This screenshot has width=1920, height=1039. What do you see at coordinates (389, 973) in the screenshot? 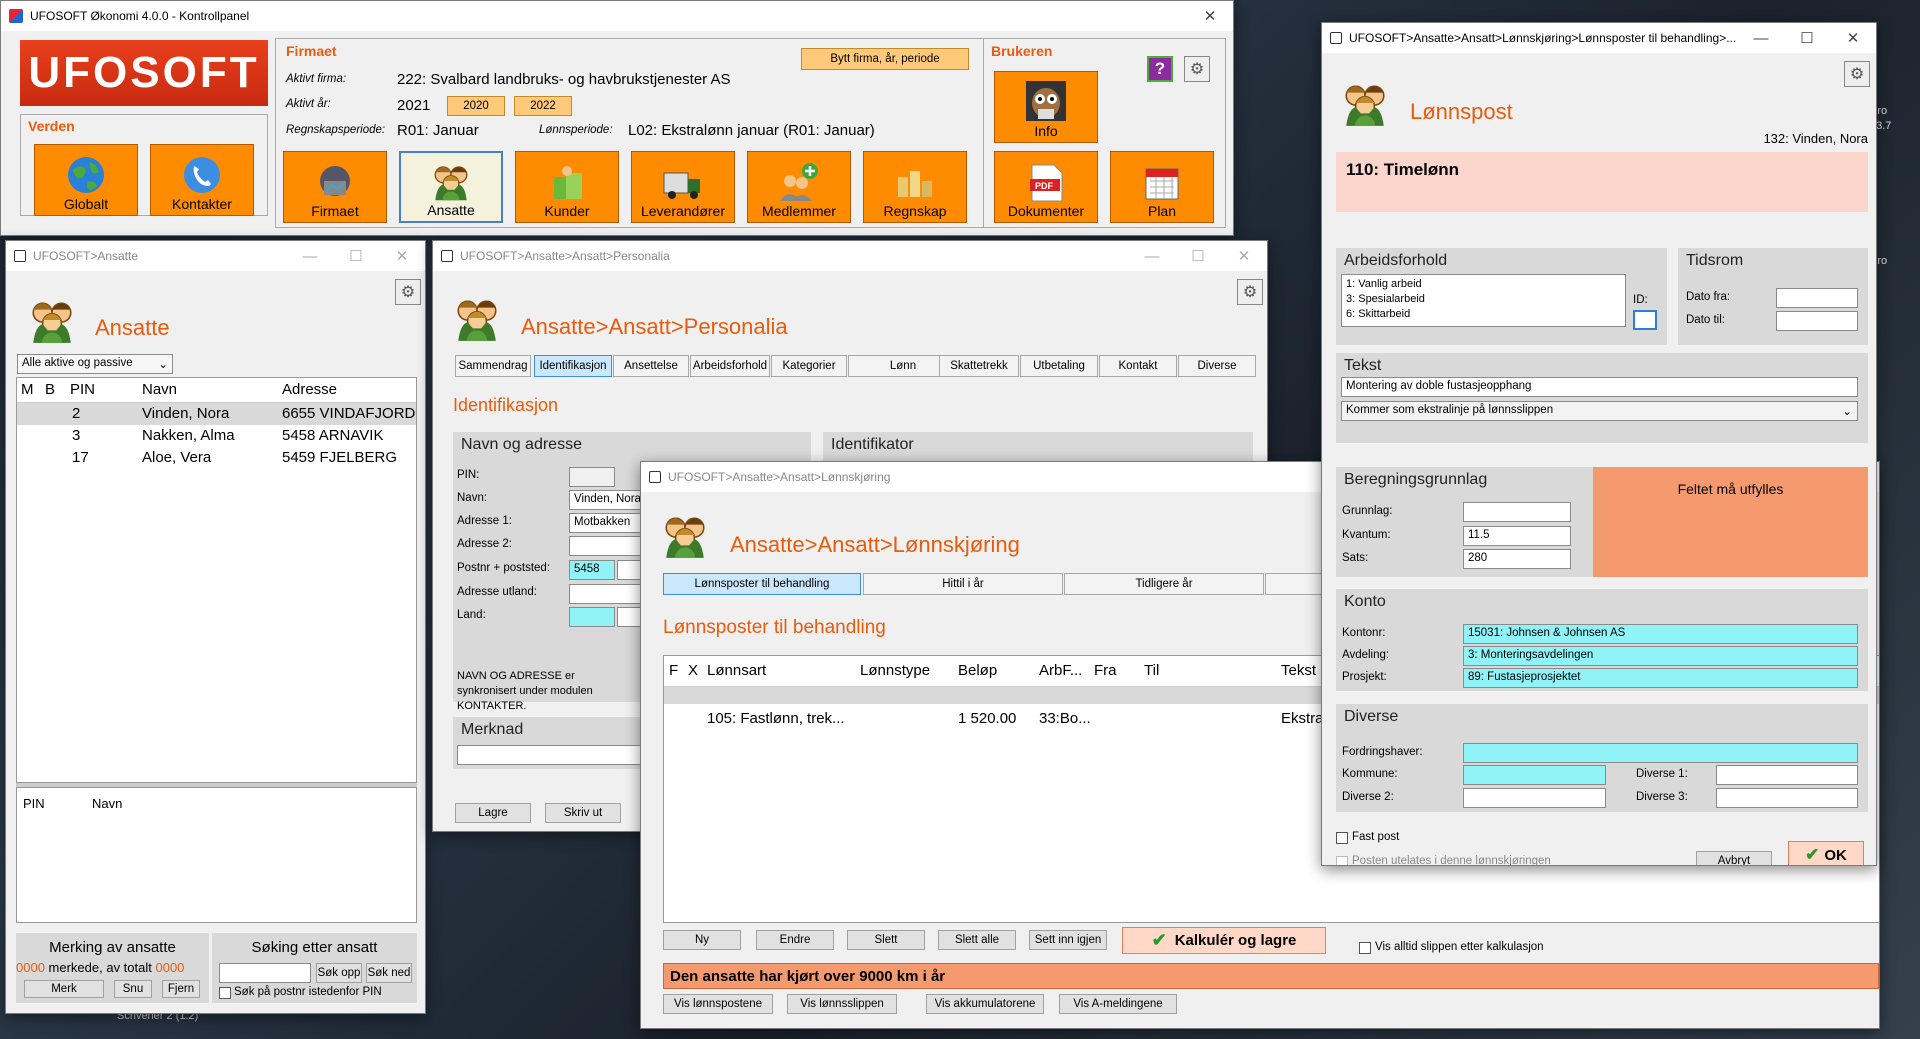
I see `sok-ned-button: Søk ned` at bounding box center [389, 973].